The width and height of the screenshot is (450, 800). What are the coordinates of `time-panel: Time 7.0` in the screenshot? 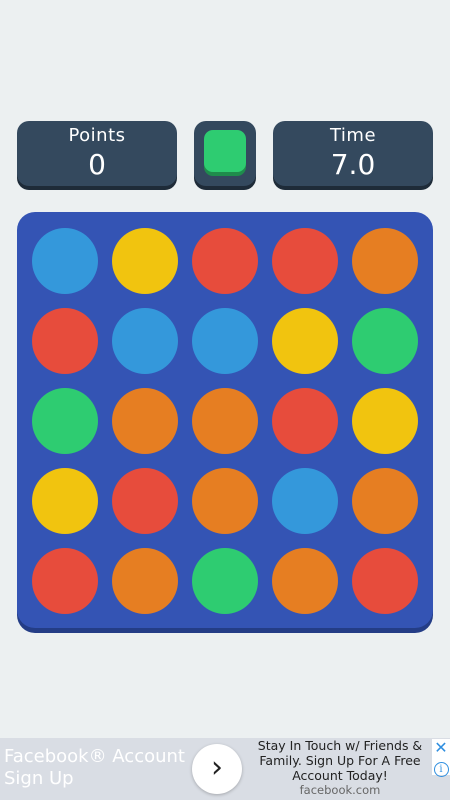 It's located at (353, 153).